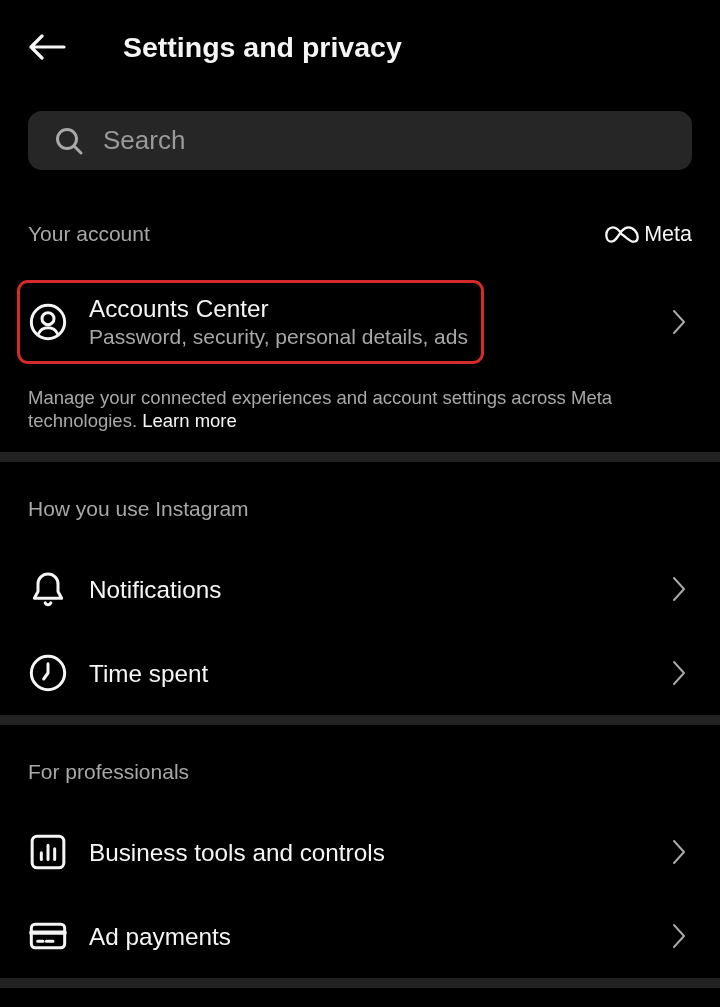  Describe the element at coordinates (622, 234) in the screenshot. I see `infinity-logo-icon` at that location.